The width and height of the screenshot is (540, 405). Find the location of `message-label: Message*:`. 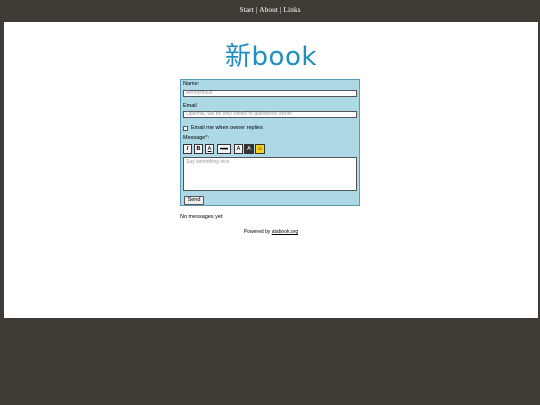

message-label: Message*: is located at coordinates (196, 138).